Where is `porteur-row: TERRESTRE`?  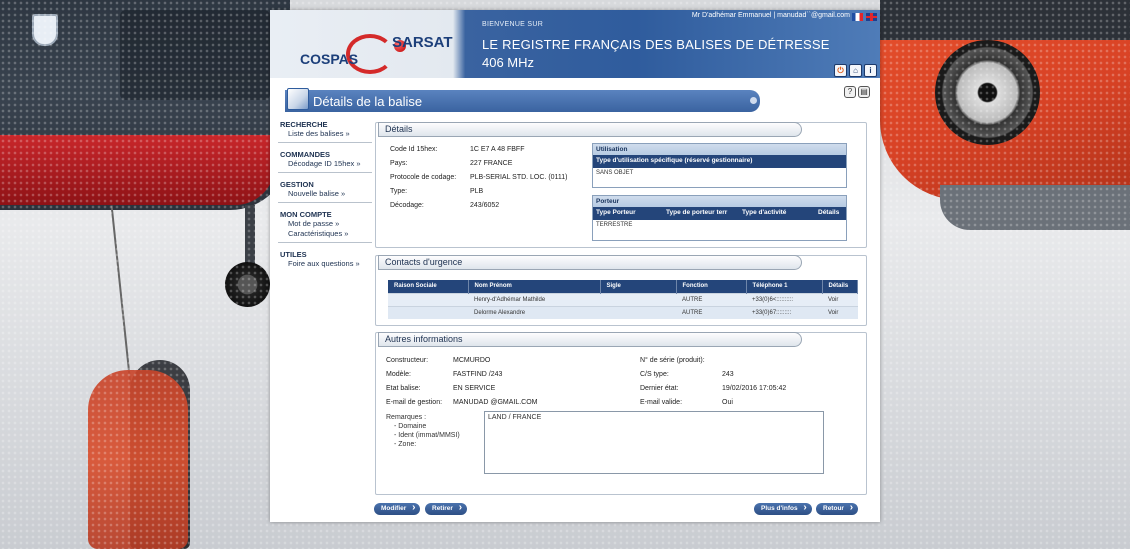 porteur-row: TERRESTRE is located at coordinates (614, 225).